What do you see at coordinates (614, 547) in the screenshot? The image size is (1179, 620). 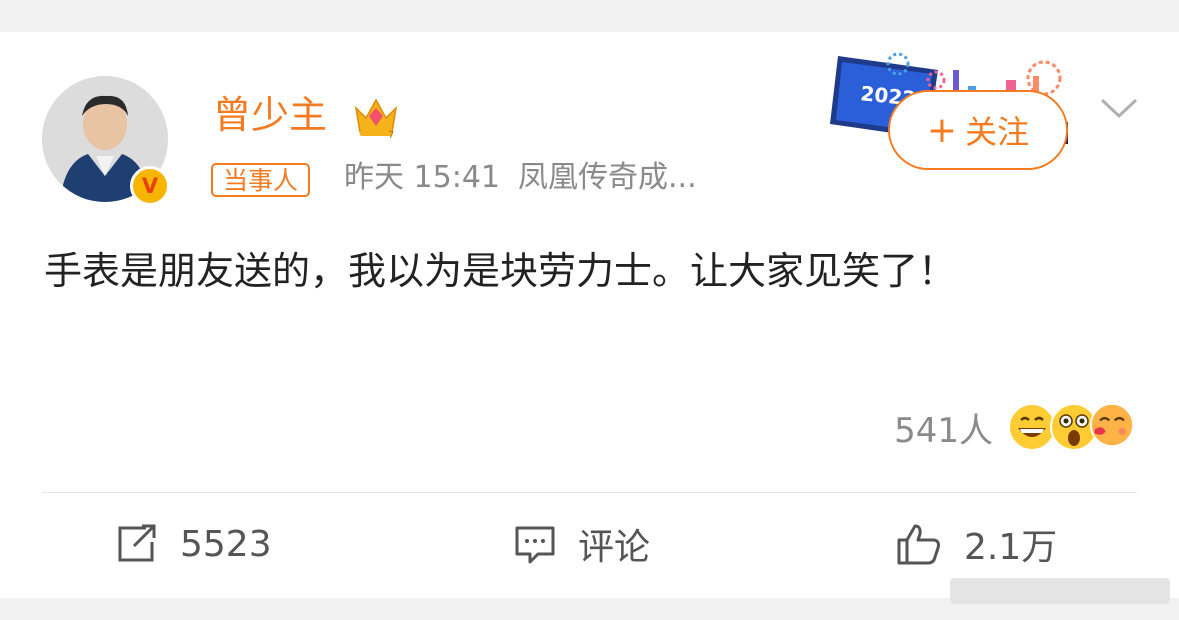 I see `comment-label: 评论` at bounding box center [614, 547].